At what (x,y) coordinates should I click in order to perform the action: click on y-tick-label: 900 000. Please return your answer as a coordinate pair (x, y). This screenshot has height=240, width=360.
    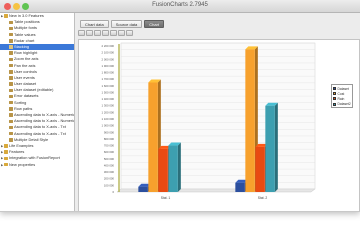
    Looking at the image, I should click on (109, 132).